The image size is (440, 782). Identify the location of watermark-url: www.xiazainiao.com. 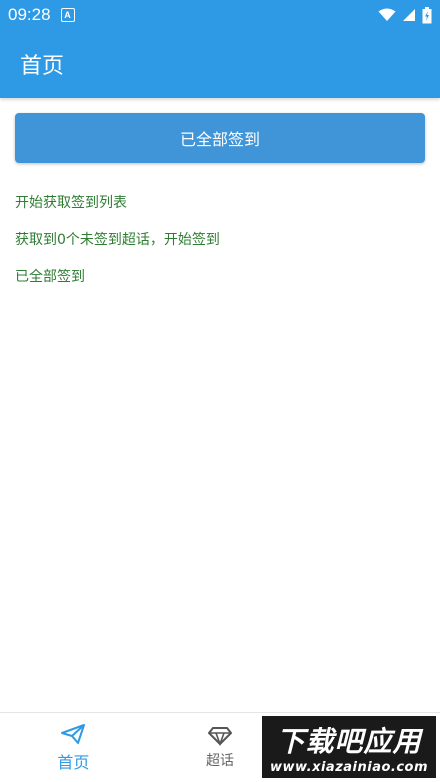
(349, 767).